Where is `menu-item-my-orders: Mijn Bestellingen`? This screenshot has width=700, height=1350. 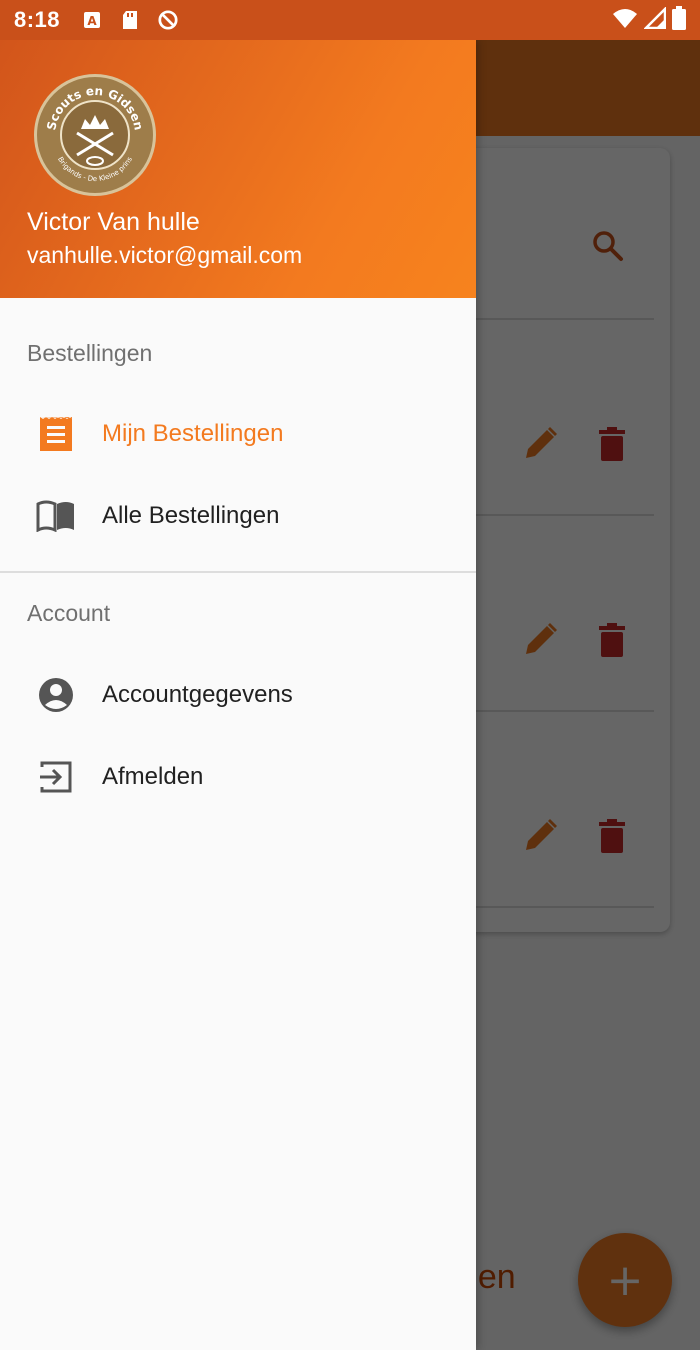
menu-item-my-orders: Mijn Bestellingen is located at coordinates (238, 434).